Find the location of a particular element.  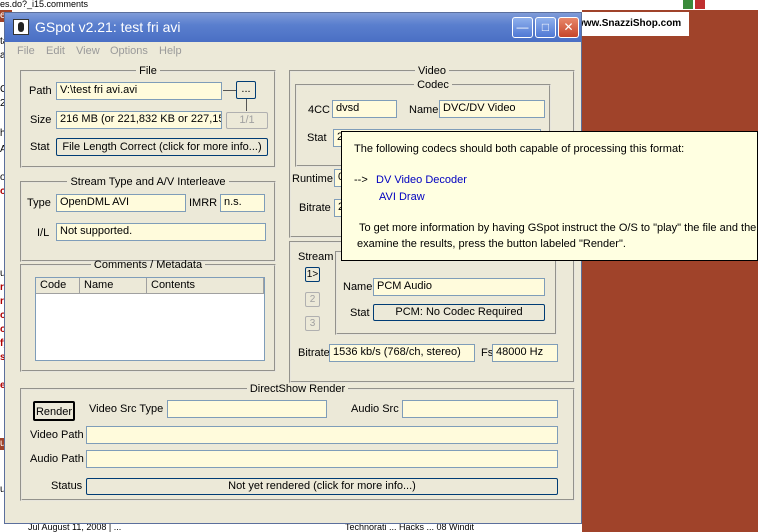

app-icon is located at coordinates (21, 27).